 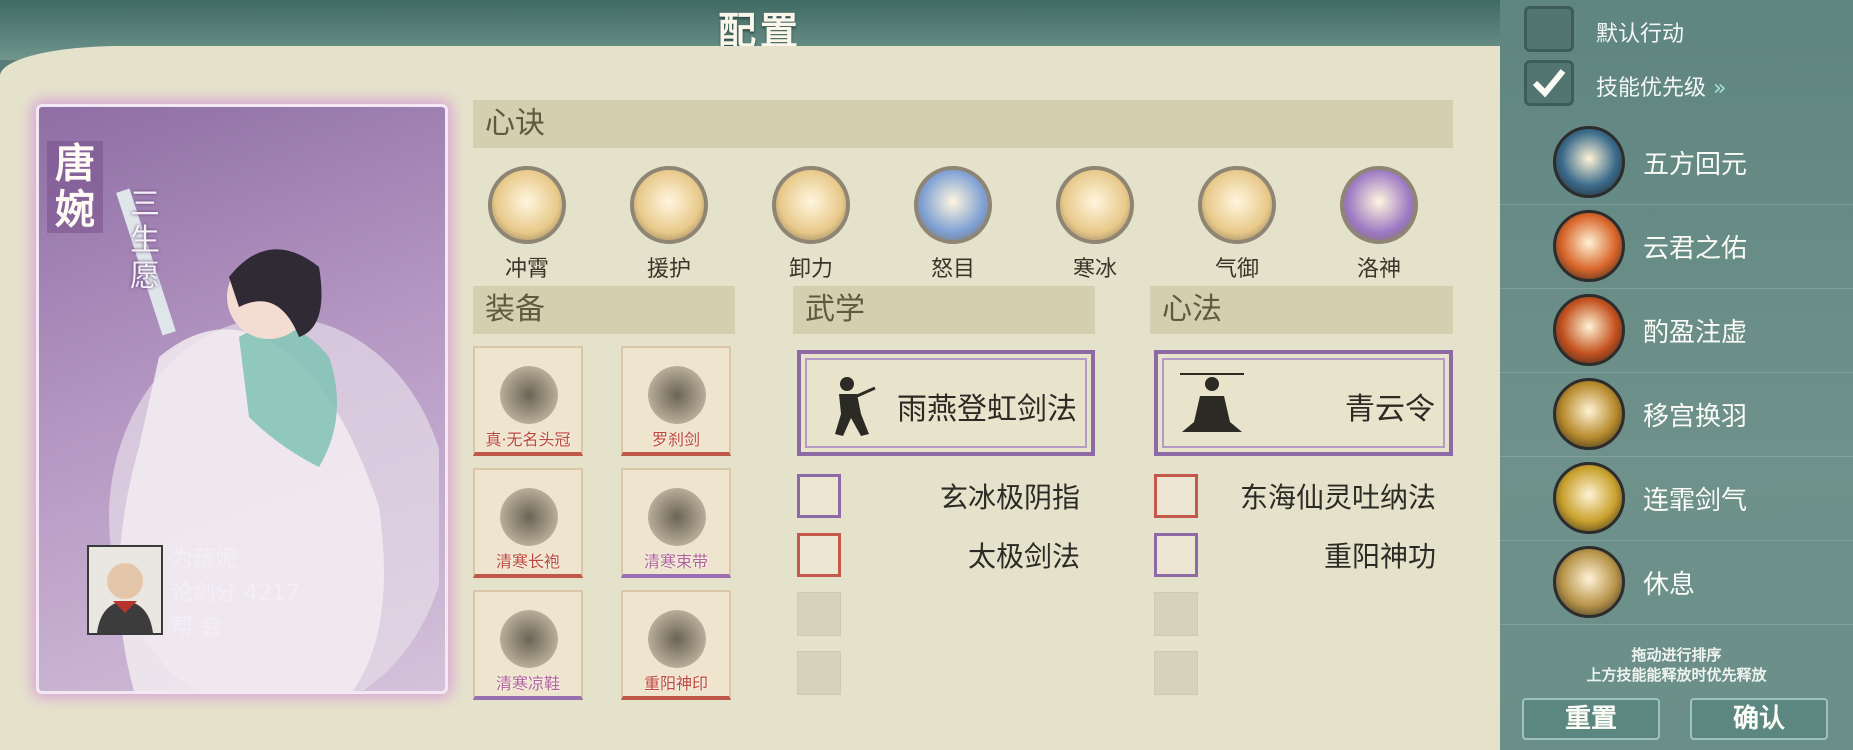 What do you see at coordinates (1212, 402) in the screenshot?
I see `meditating-sage-icon` at bounding box center [1212, 402].